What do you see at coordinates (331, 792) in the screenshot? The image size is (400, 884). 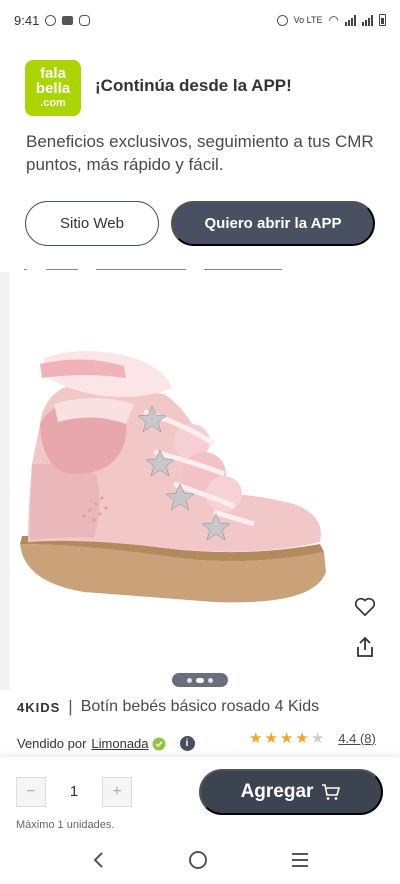 I see `cart-icon` at bounding box center [331, 792].